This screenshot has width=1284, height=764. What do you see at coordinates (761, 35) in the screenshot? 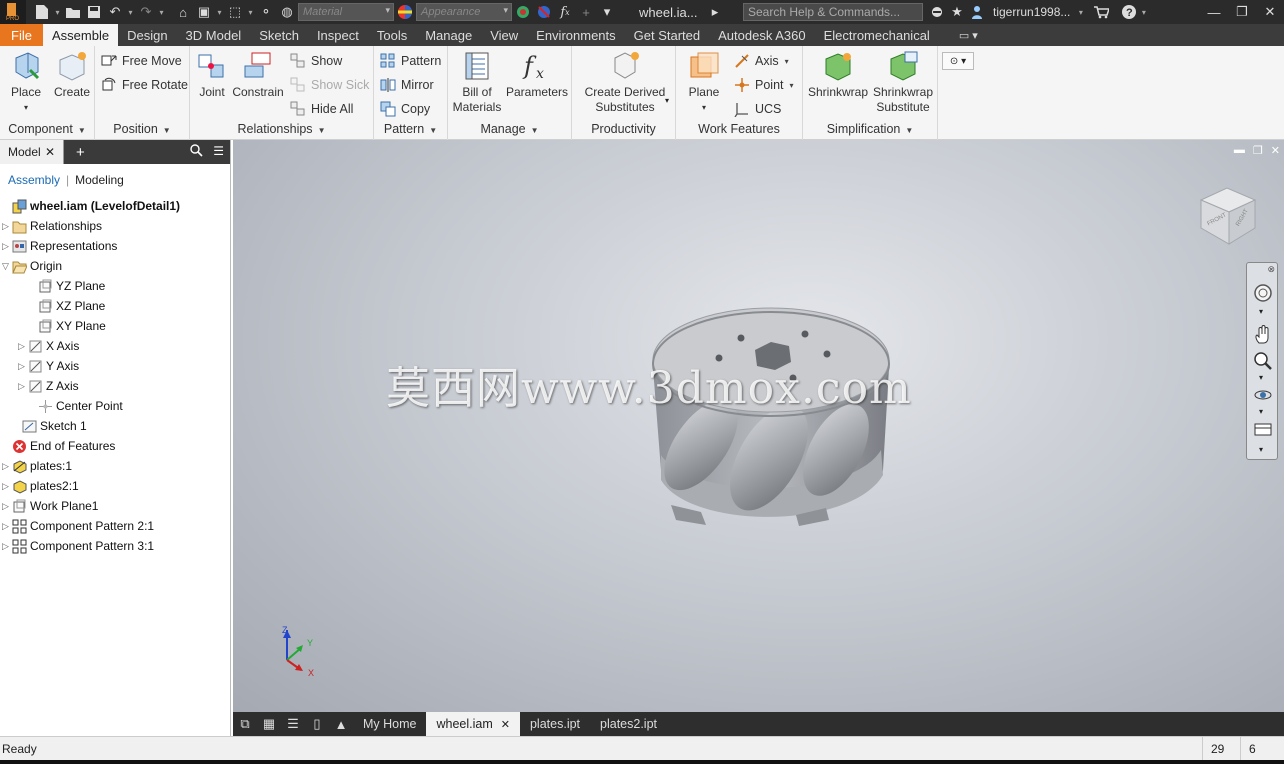
I see `tab-autodesk-a360: Autodesk A360` at bounding box center [761, 35].